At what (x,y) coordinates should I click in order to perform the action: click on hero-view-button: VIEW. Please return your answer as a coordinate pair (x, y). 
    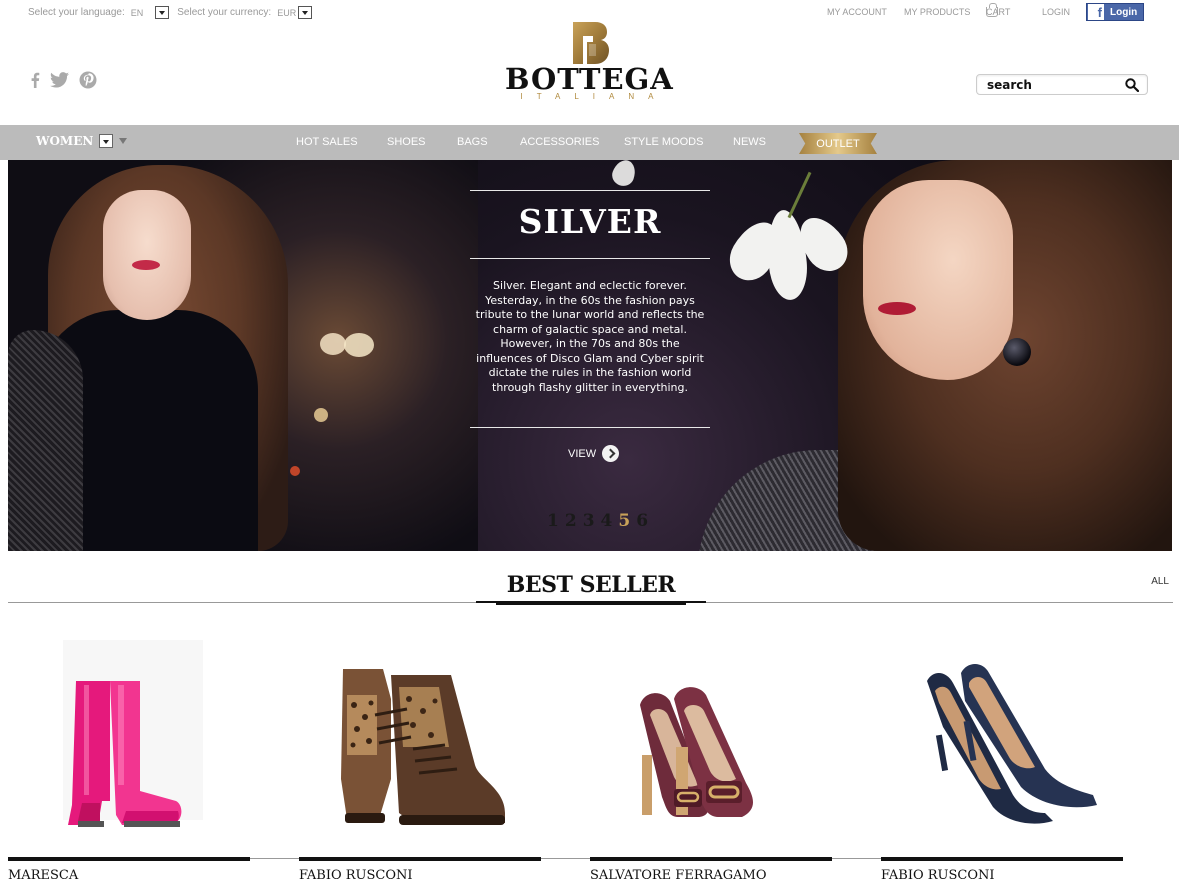
    Looking at the image, I should click on (594, 453).